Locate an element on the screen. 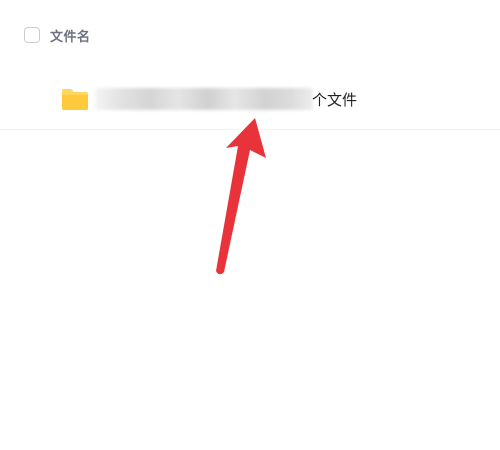  file-row: 个文件 is located at coordinates (250, 102).